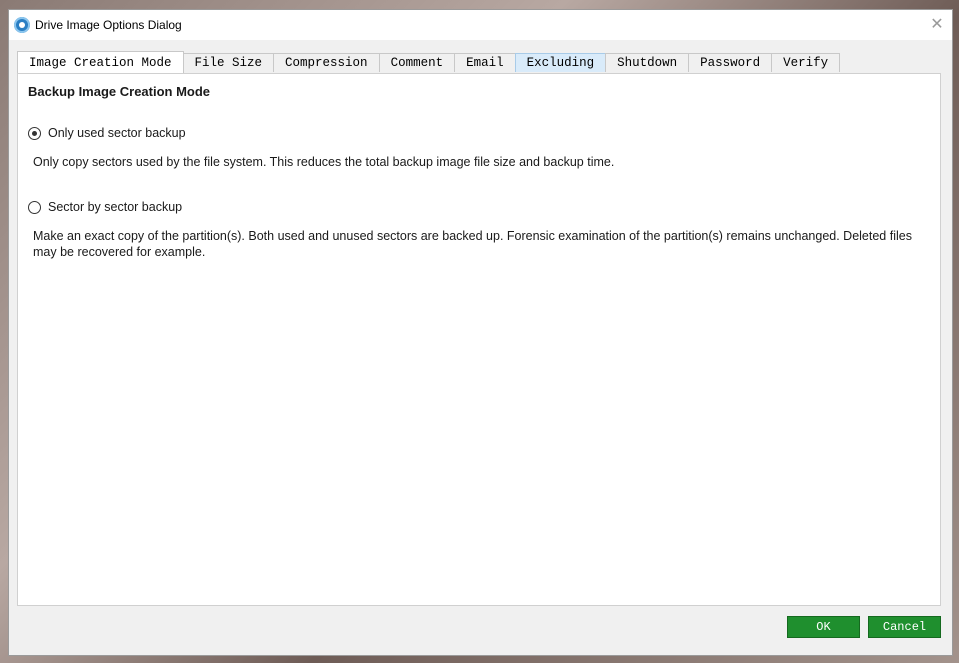  Describe the element at coordinates (326, 62) in the screenshot. I see `tab-compression: Compression` at that location.